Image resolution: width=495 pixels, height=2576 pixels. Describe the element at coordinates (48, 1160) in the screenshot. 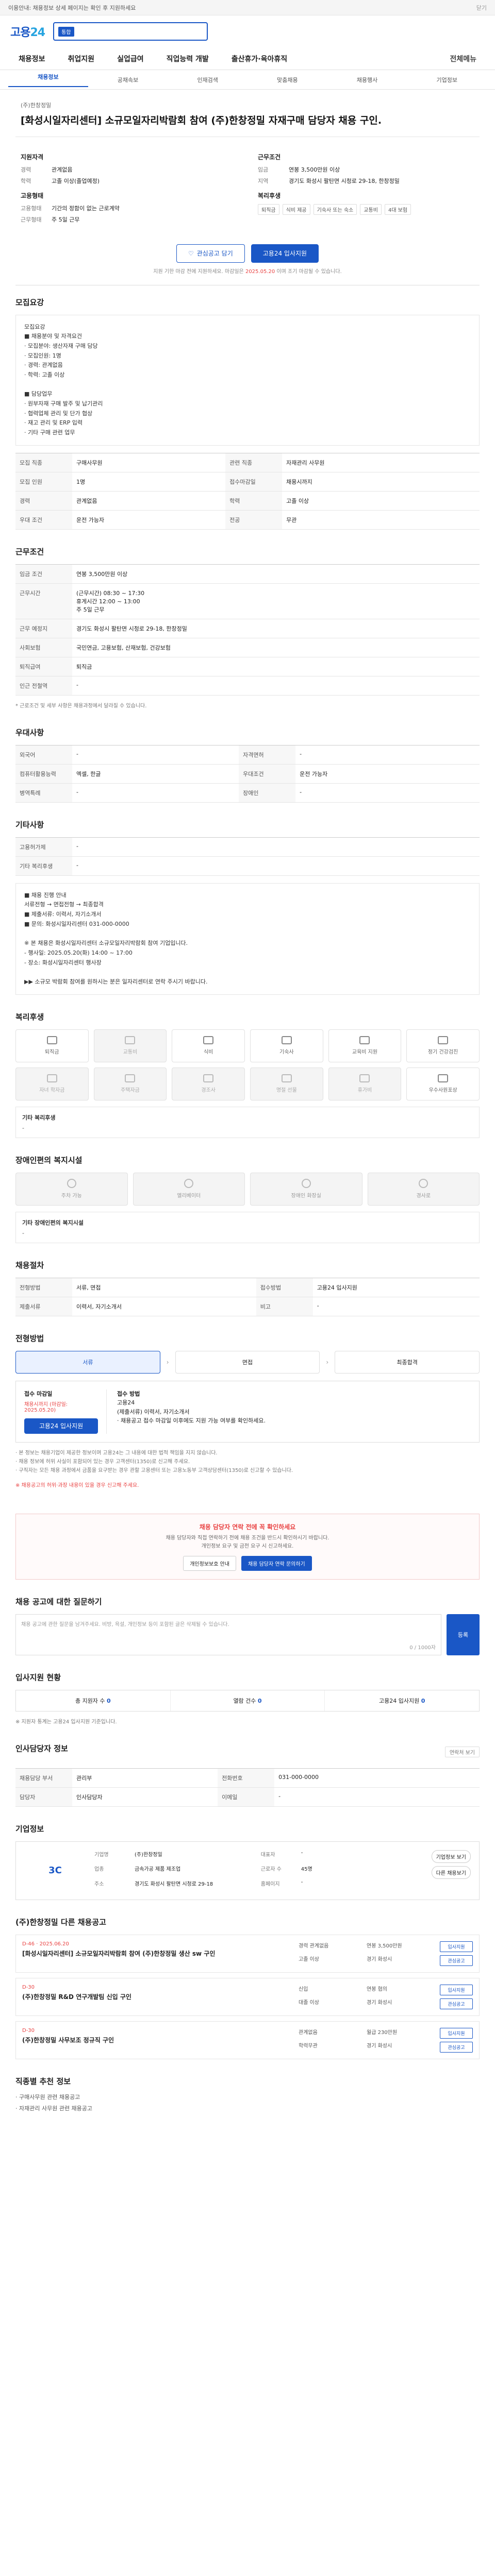

I see `disabled-title: 장애인편의 복지시설` at that location.